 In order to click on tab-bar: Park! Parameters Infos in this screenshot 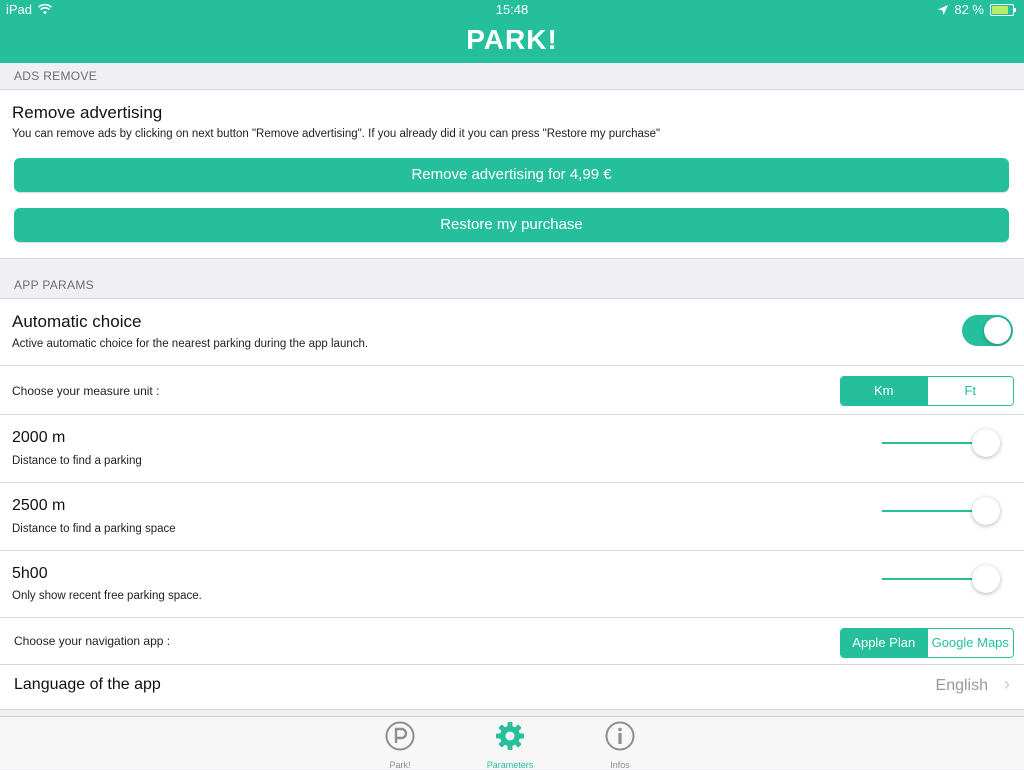, I will do `click(512, 743)`.